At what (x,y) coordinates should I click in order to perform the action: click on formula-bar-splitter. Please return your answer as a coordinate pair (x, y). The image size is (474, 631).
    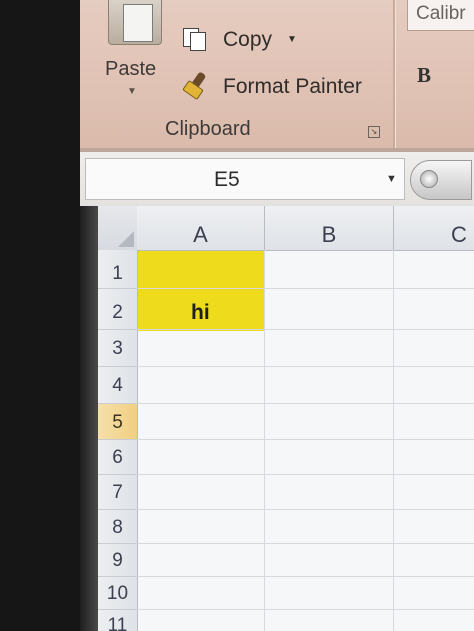
    Looking at the image, I should click on (441, 180).